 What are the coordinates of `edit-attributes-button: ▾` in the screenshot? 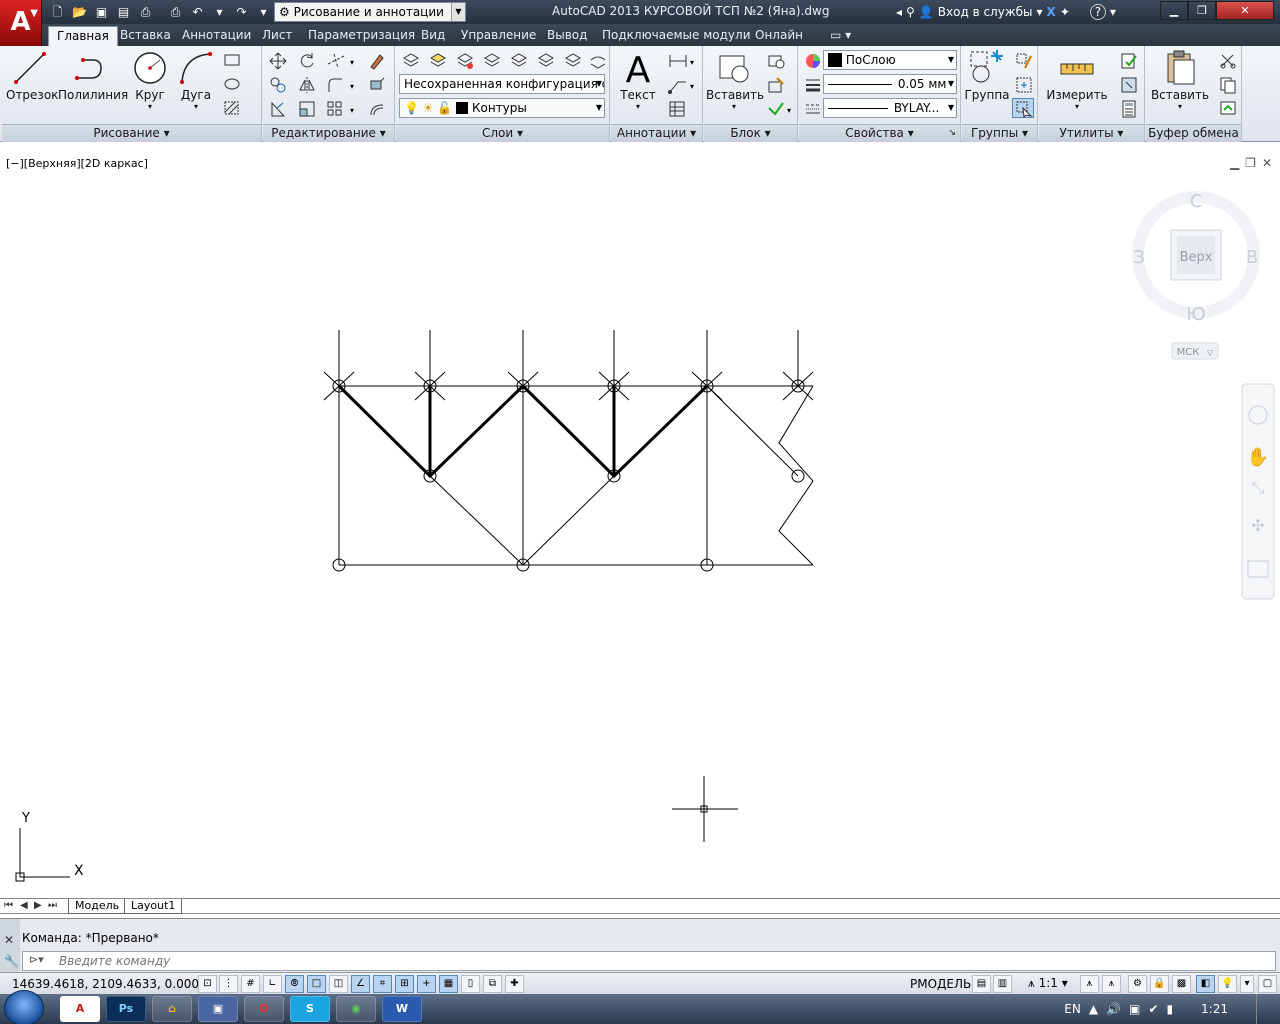 It's located at (780, 108).